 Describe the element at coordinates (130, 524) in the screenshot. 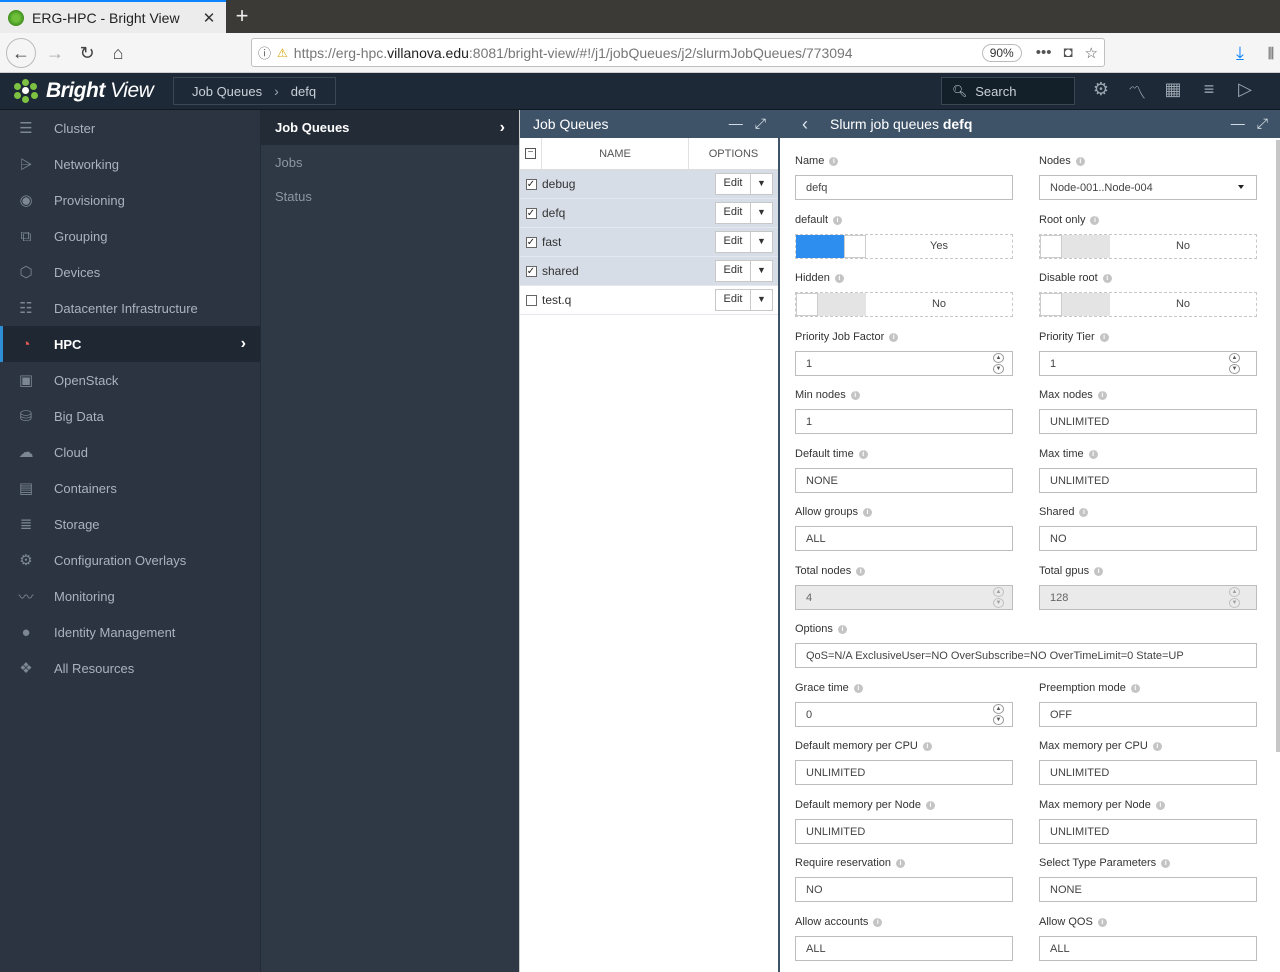

I see `sidebar-item-storage: ≣ Storage` at that location.